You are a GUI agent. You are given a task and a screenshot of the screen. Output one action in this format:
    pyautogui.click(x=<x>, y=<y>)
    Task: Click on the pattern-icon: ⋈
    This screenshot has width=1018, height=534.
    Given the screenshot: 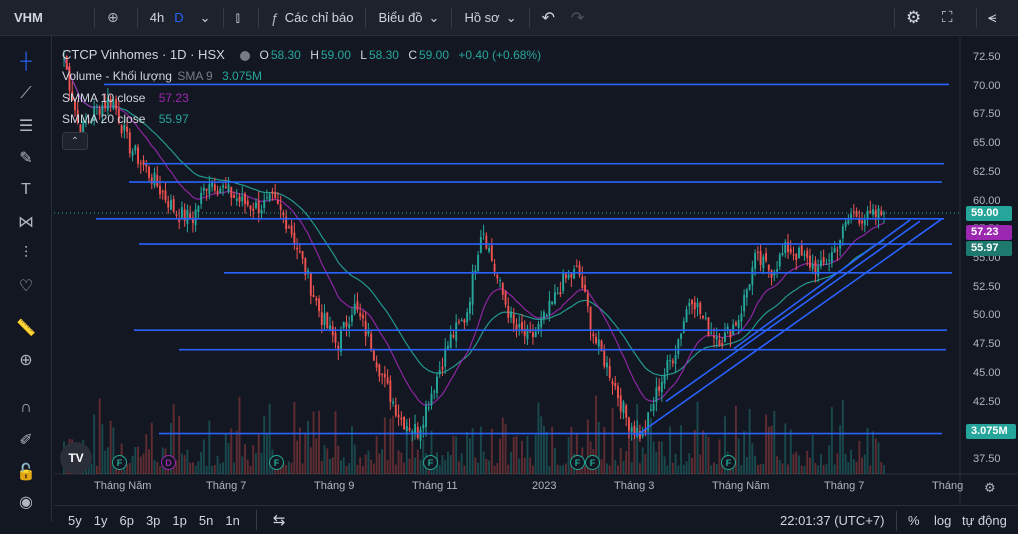 What is the action you would take?
    pyautogui.click(x=26, y=222)
    